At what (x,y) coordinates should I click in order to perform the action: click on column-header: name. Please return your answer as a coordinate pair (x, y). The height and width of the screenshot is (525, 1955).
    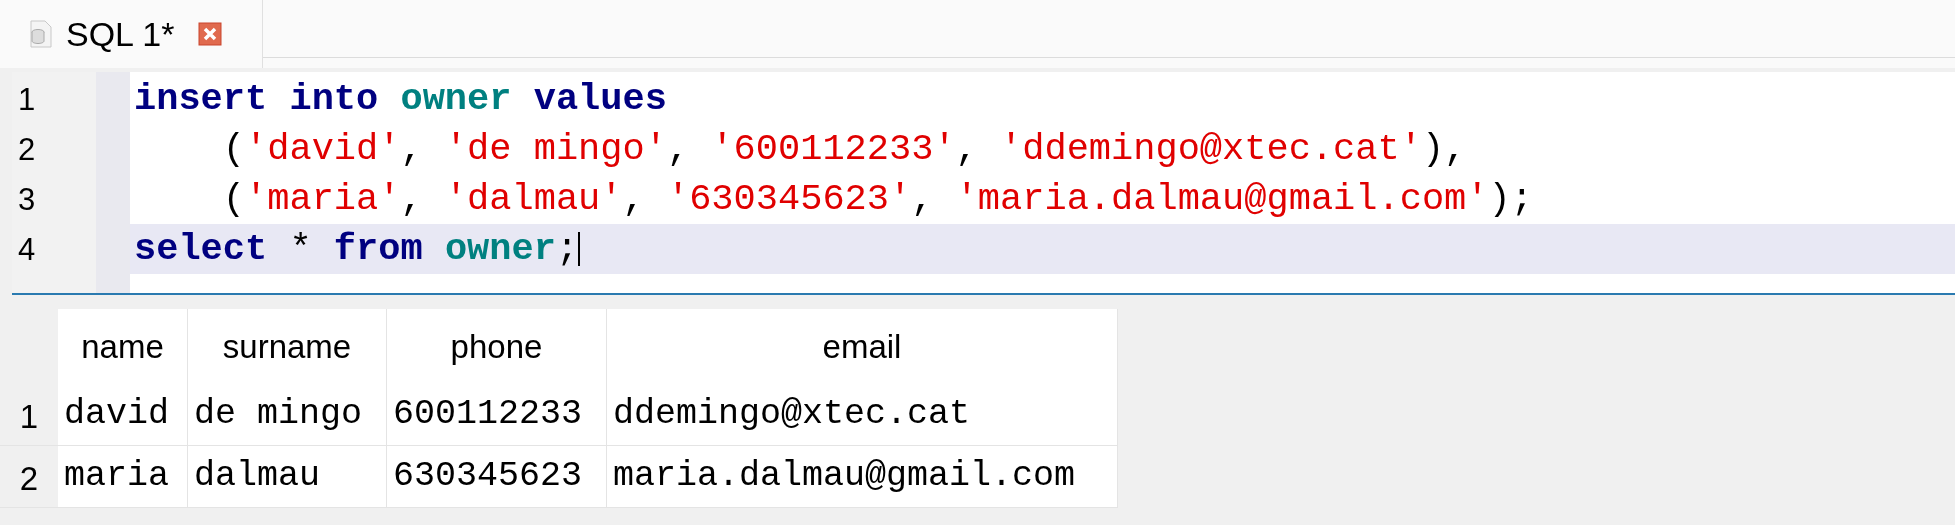
    Looking at the image, I should click on (123, 346).